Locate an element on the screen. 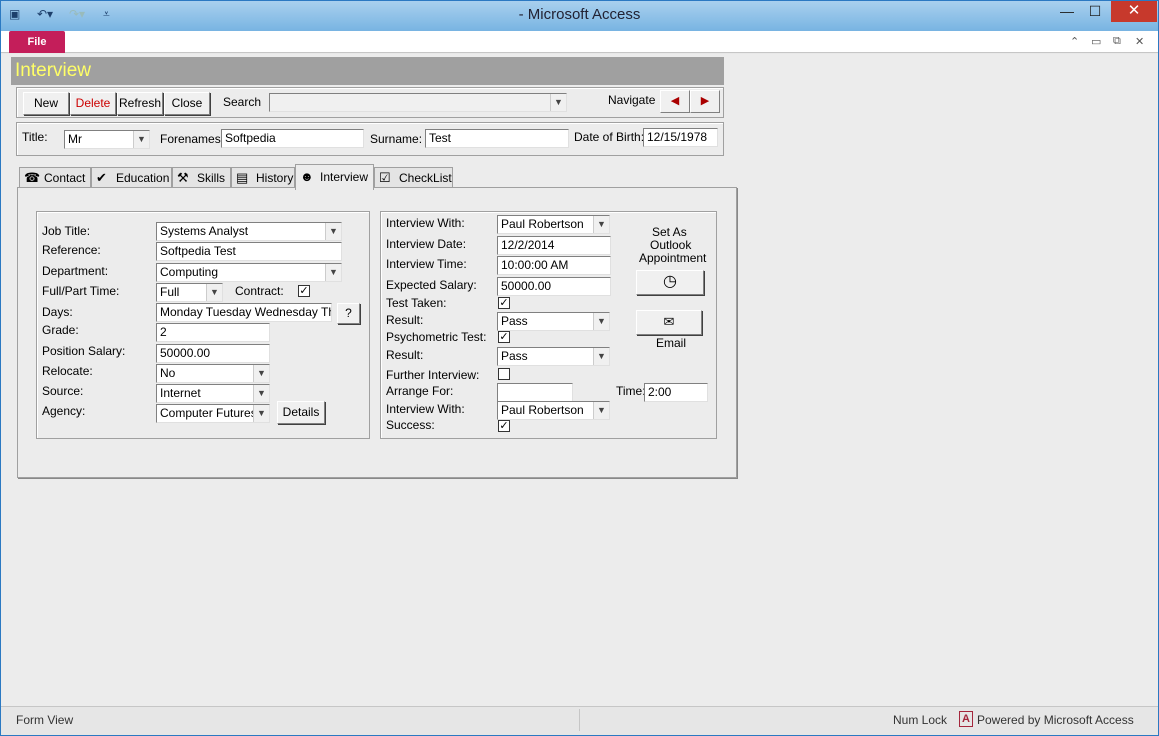 The image size is (1159, 736). status-view: Form View is located at coordinates (45, 720).